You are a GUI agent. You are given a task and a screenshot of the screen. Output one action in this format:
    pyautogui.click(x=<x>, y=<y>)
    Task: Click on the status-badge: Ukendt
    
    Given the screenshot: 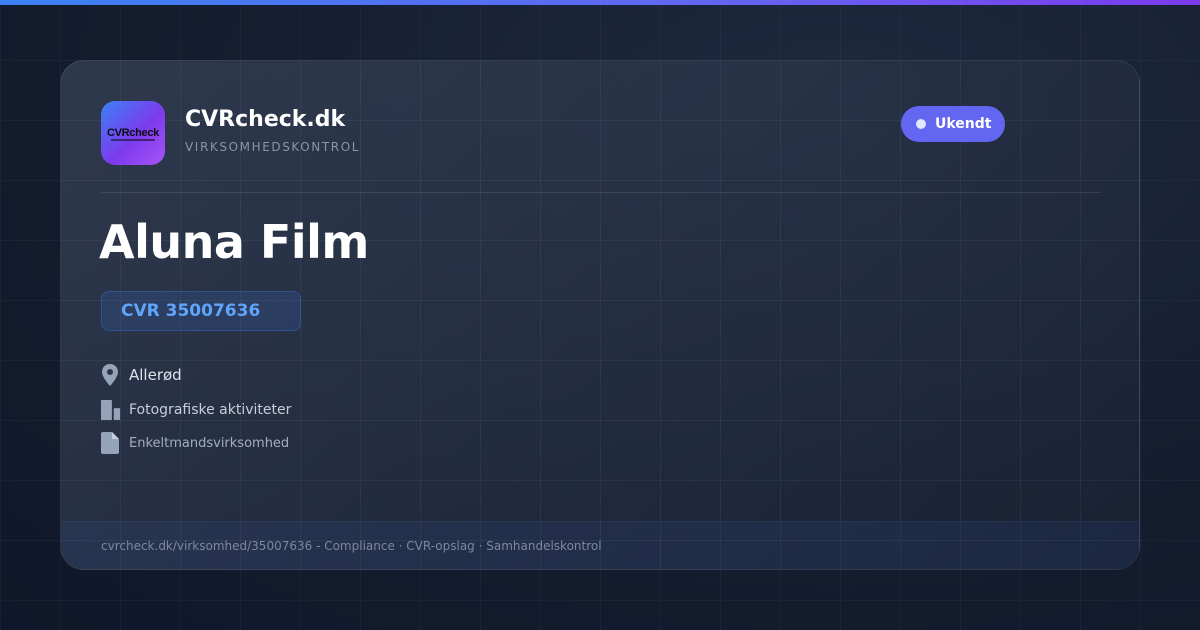 What is the action you would take?
    pyautogui.click(x=953, y=124)
    